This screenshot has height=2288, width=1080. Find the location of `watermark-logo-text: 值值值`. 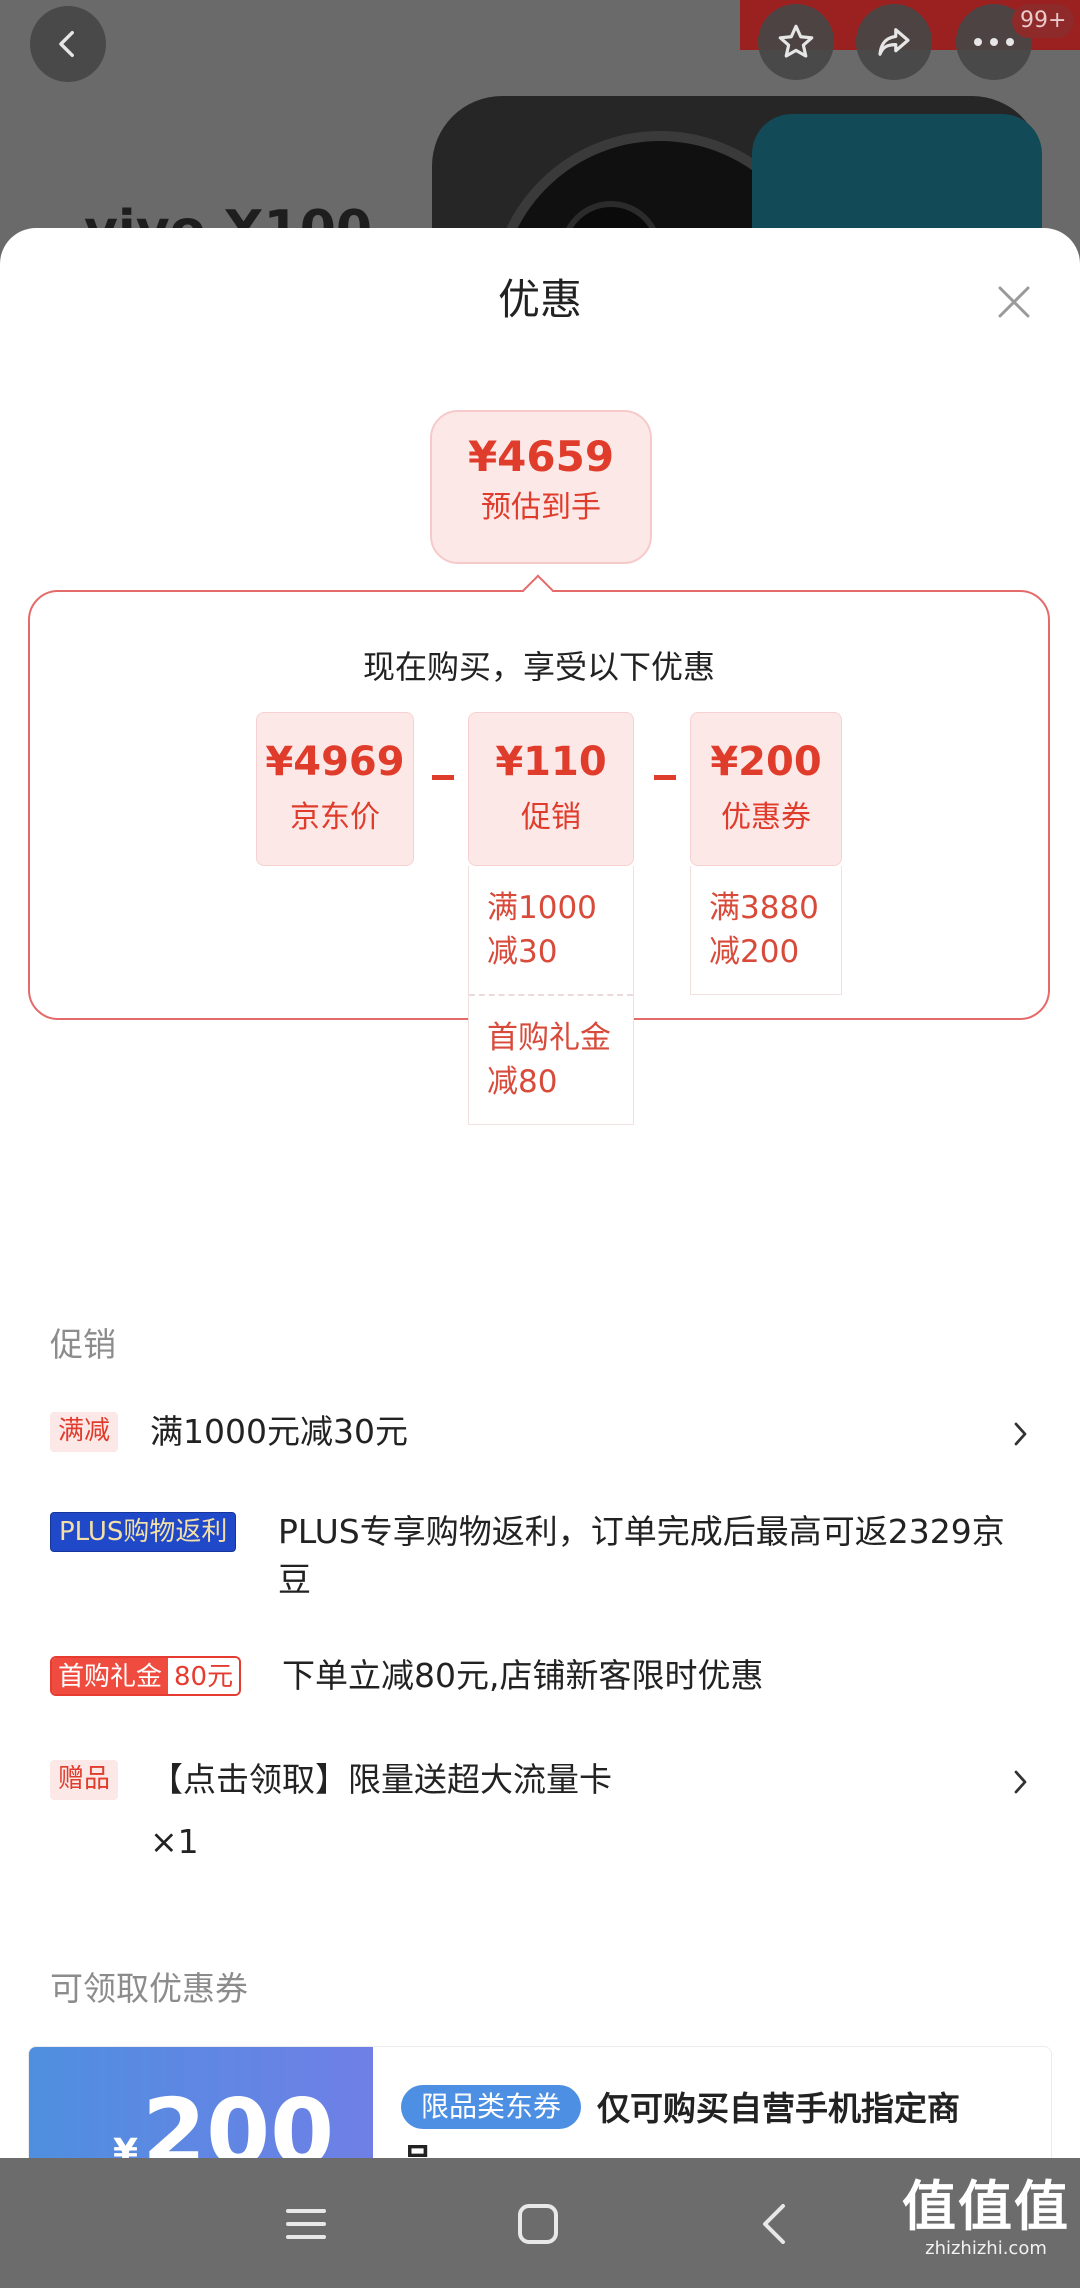

watermark-logo-text: 值值值 is located at coordinates (986, 2206).